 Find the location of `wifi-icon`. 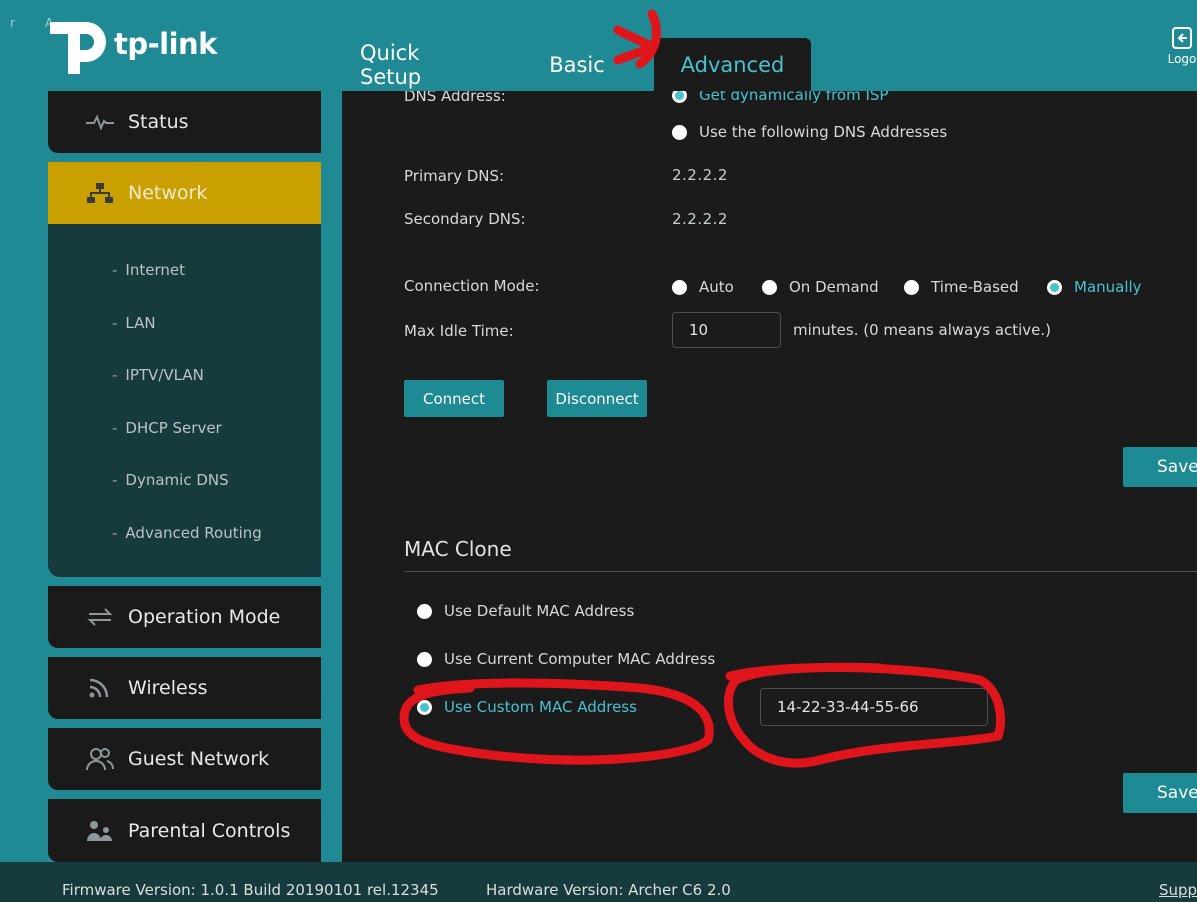

wifi-icon is located at coordinates (100, 688).